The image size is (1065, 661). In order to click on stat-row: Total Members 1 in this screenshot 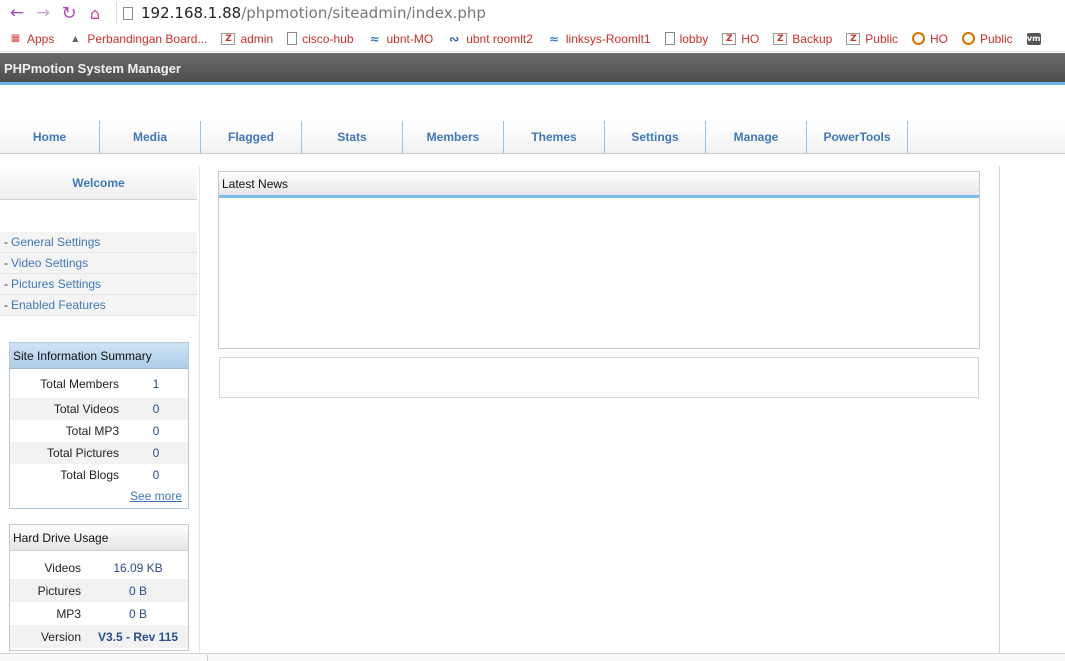, I will do `click(99, 384)`.